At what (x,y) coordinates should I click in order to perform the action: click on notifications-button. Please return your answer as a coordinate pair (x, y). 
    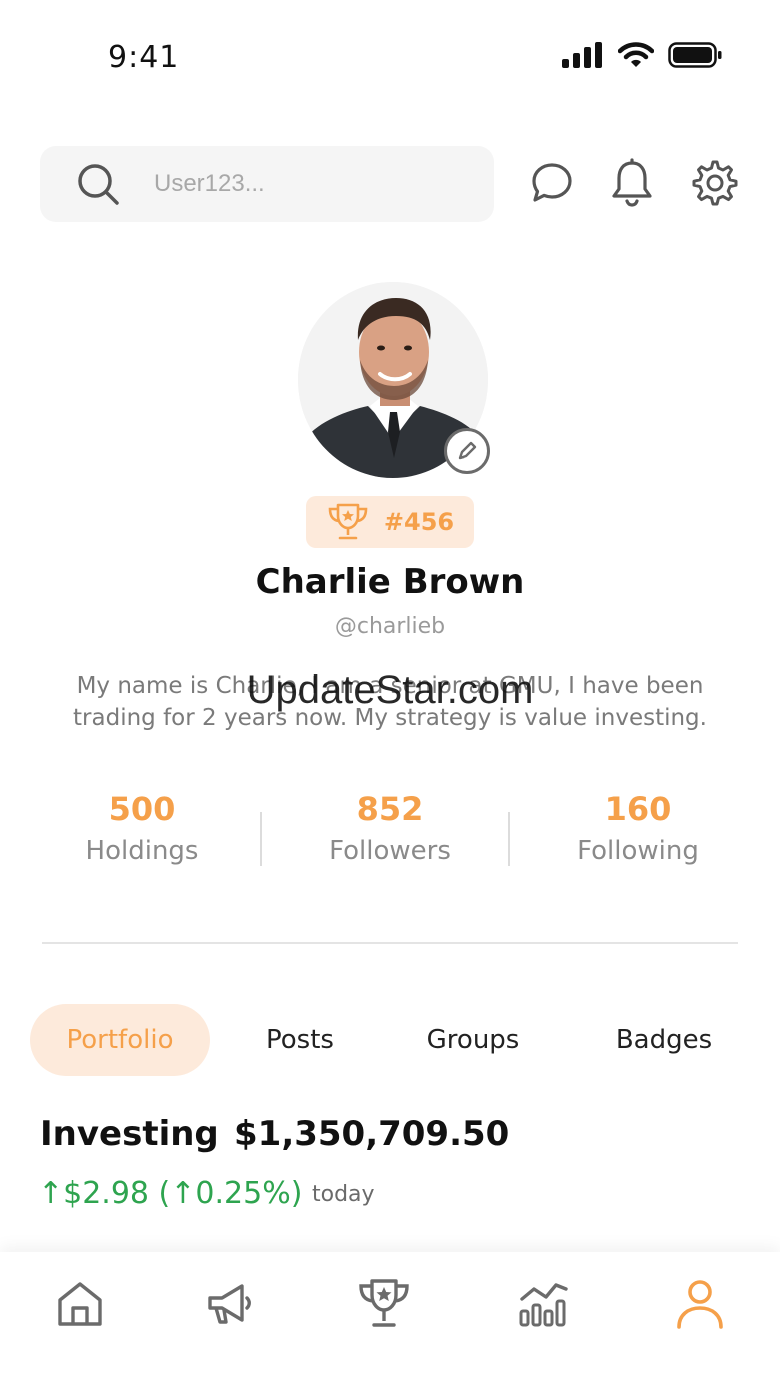
    Looking at the image, I should click on (632, 183).